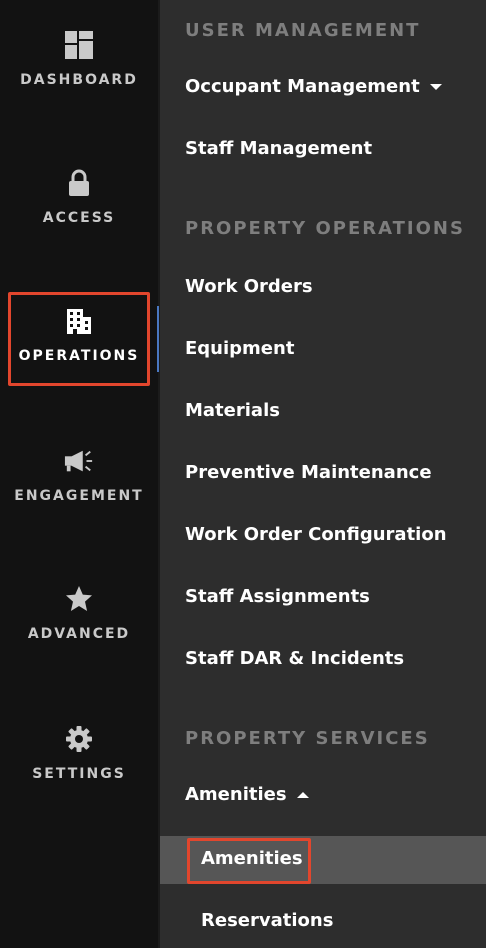  What do you see at coordinates (236, 794) in the screenshot?
I see `menu-item-label: Amenities` at bounding box center [236, 794].